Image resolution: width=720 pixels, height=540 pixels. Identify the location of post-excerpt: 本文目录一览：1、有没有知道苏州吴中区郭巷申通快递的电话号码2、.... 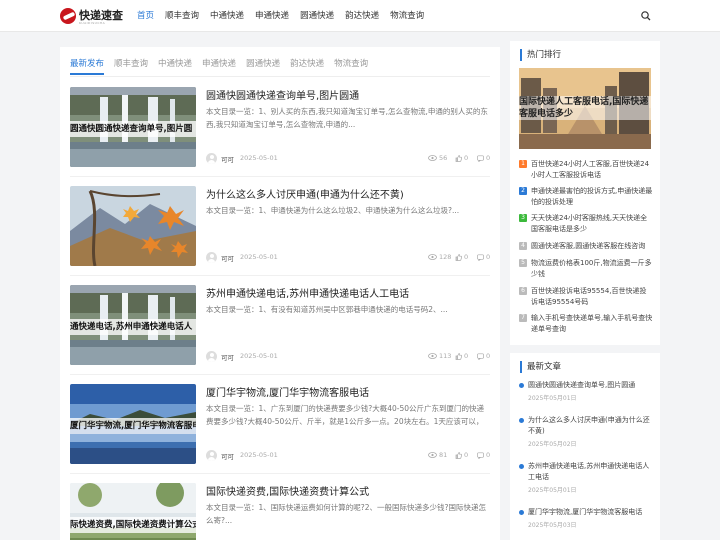
(327, 309).